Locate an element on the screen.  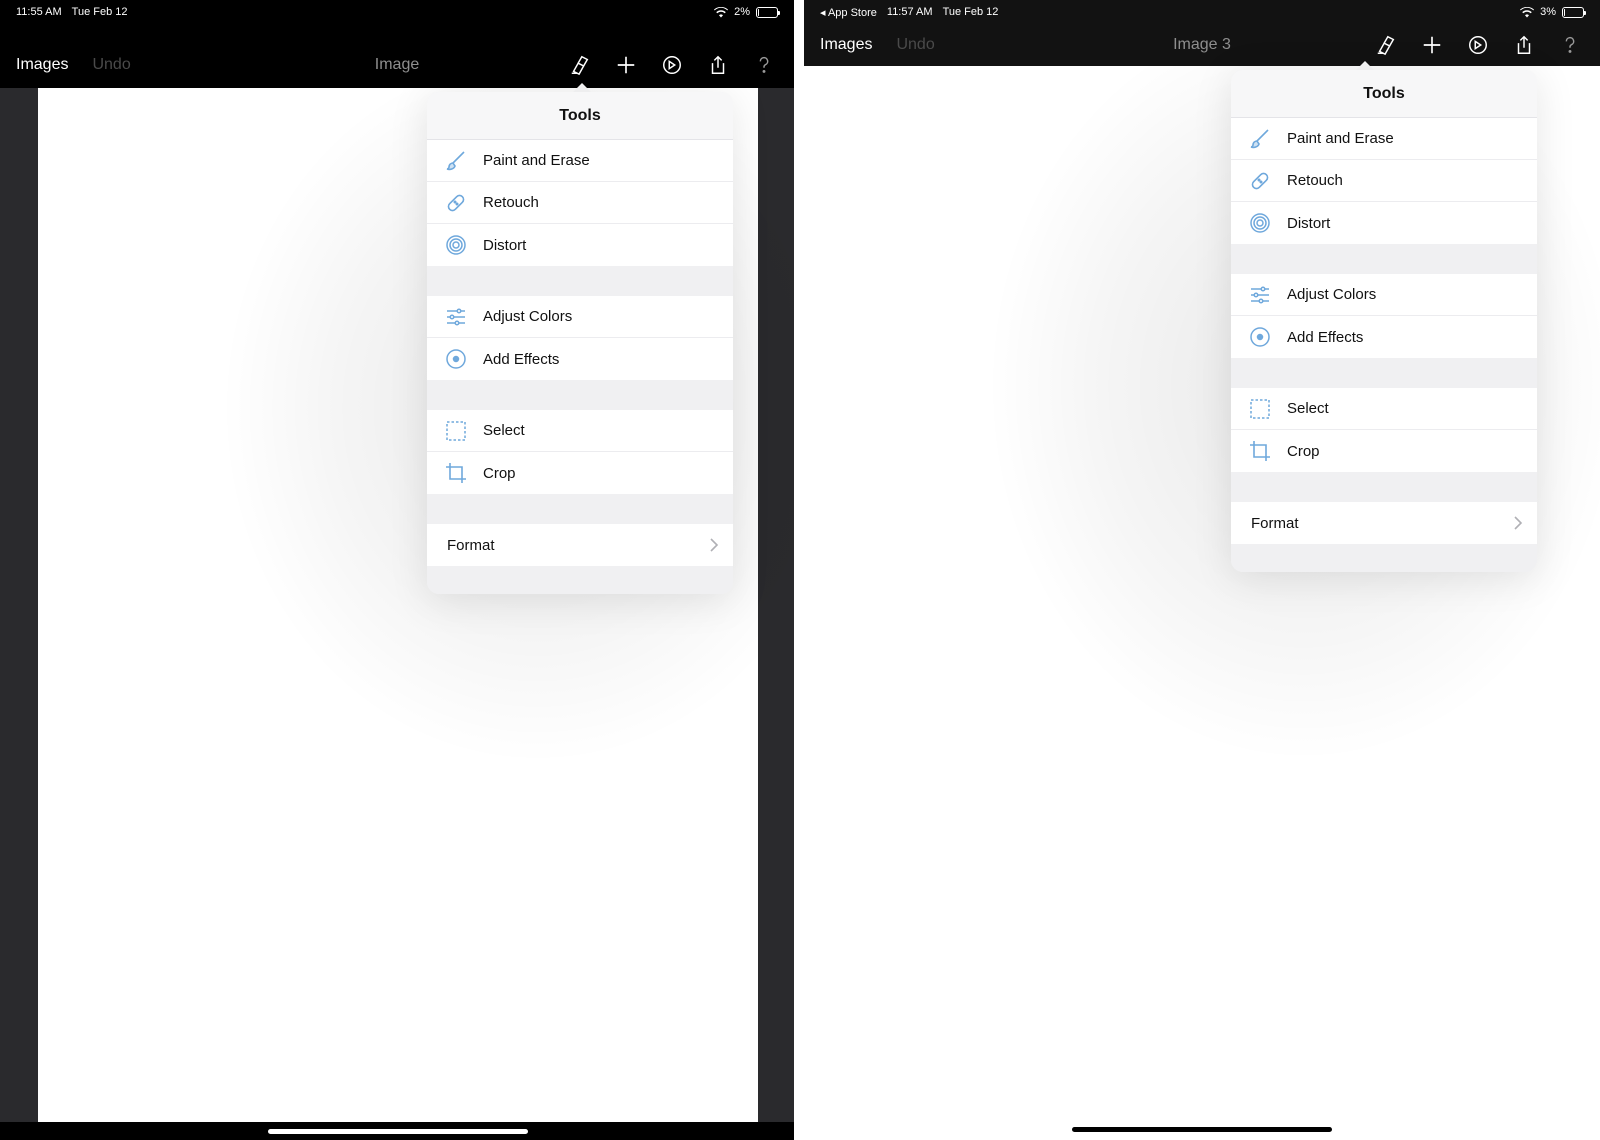
popover-footer is located at coordinates (580, 580).